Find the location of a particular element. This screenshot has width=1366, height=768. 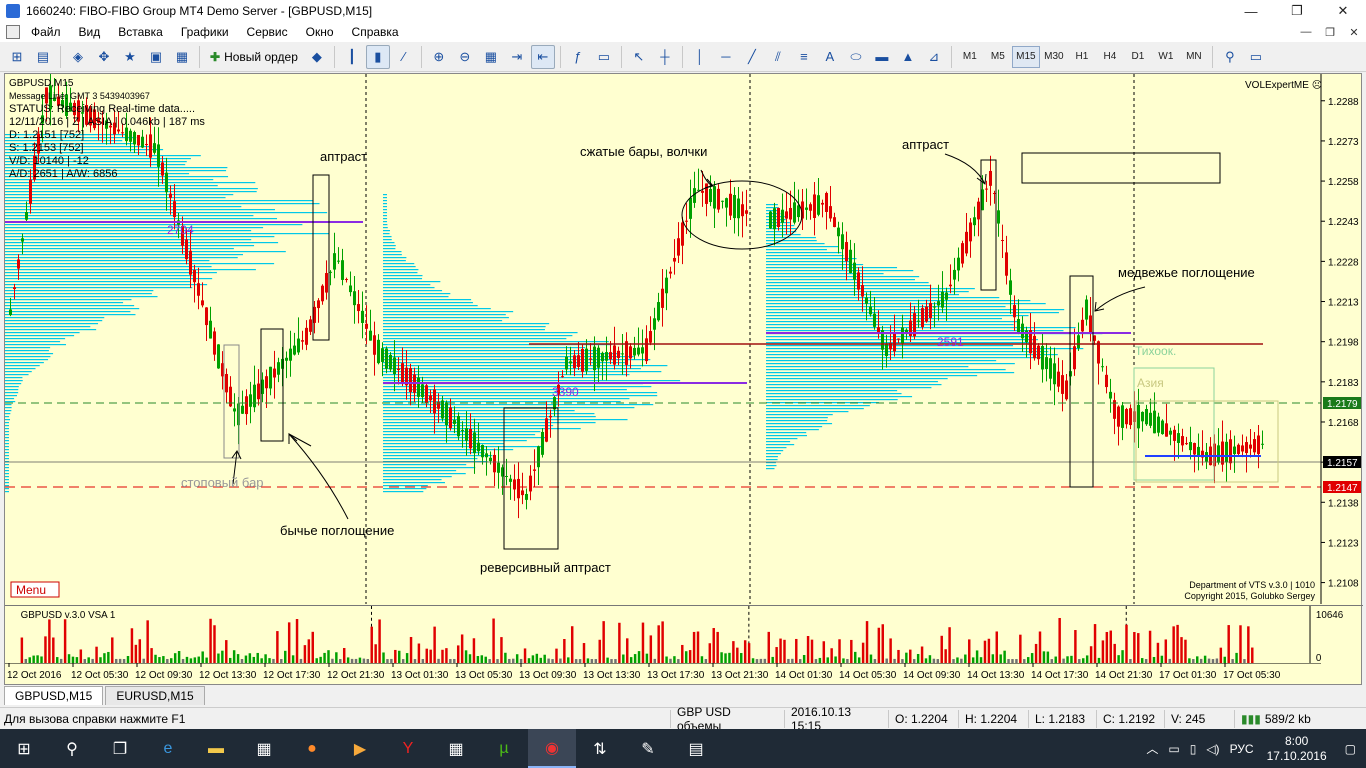

utorrent-icon: µ is located at coordinates (504, 748).